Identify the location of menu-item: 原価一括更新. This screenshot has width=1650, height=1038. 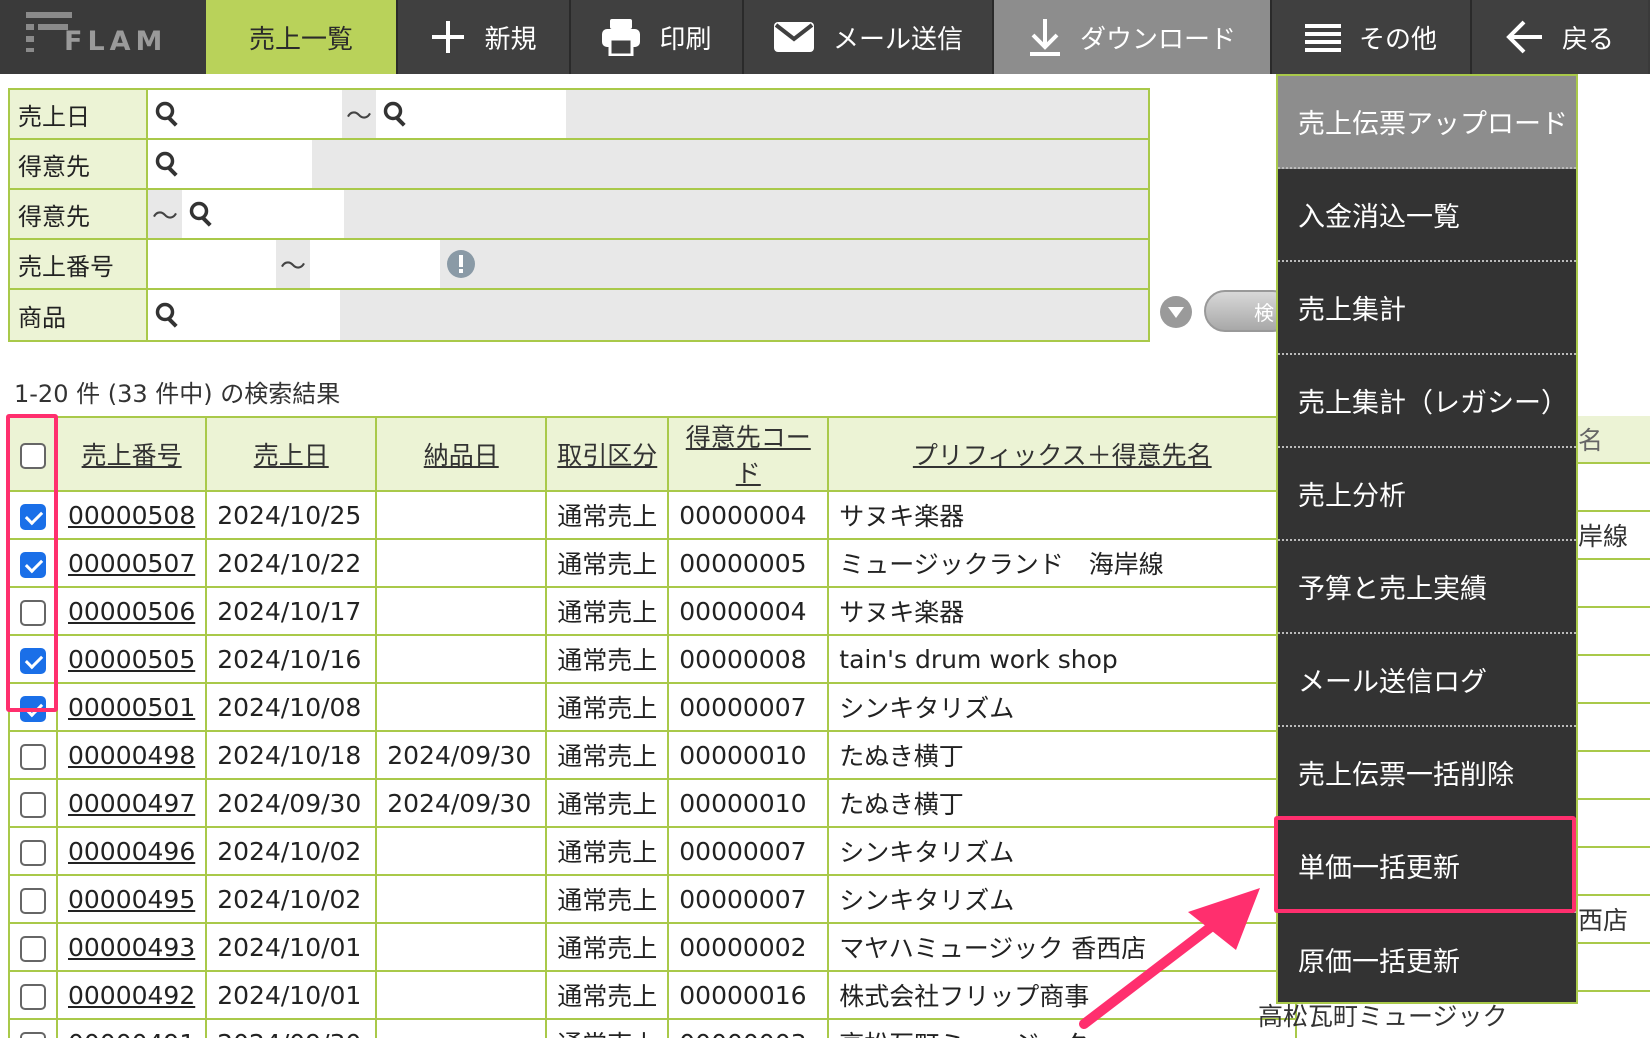
(1427, 959).